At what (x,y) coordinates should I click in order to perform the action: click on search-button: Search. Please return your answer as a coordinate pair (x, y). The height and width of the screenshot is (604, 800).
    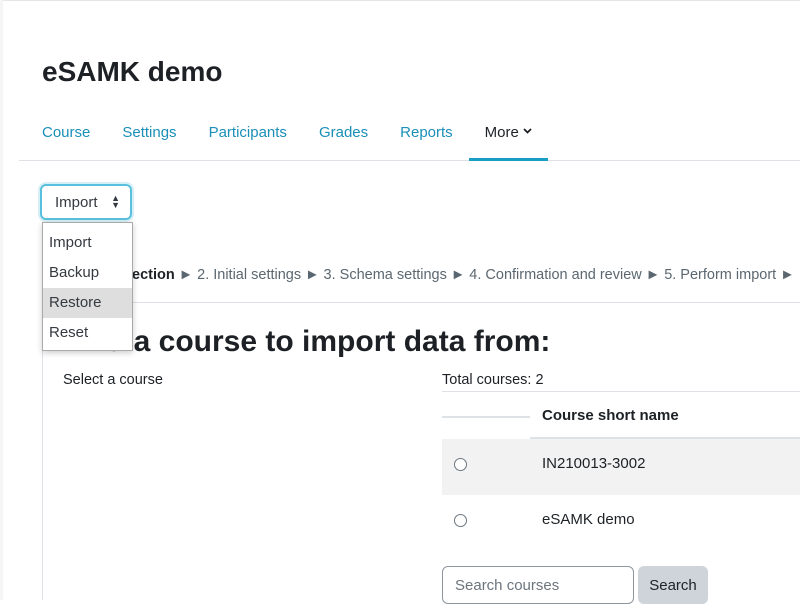
    Looking at the image, I should click on (673, 585).